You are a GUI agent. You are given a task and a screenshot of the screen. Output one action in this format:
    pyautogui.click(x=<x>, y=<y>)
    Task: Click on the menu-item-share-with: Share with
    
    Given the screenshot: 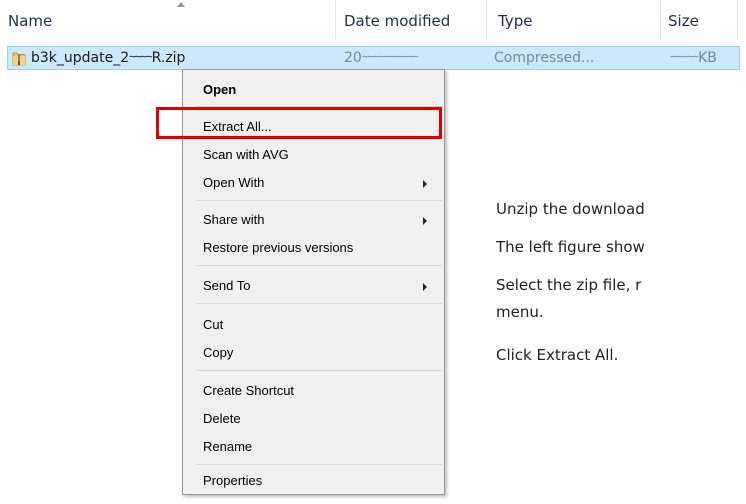 What is the action you would take?
    pyautogui.click(x=233, y=219)
    